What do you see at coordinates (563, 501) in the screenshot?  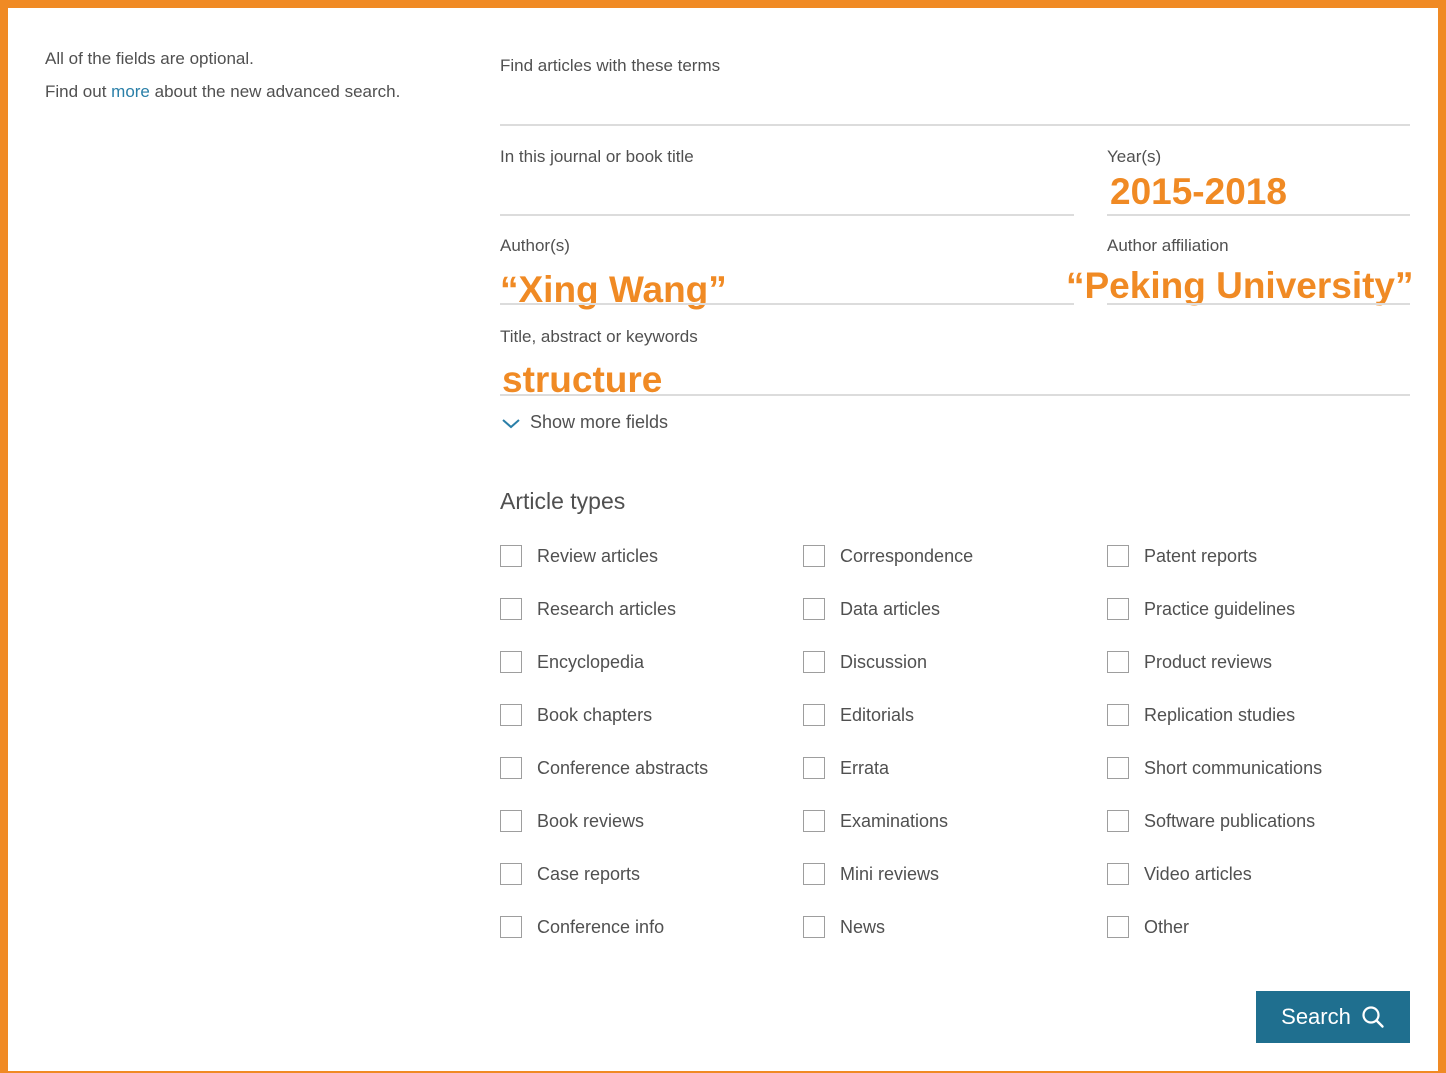 I see `article-types-heading: Article types` at bounding box center [563, 501].